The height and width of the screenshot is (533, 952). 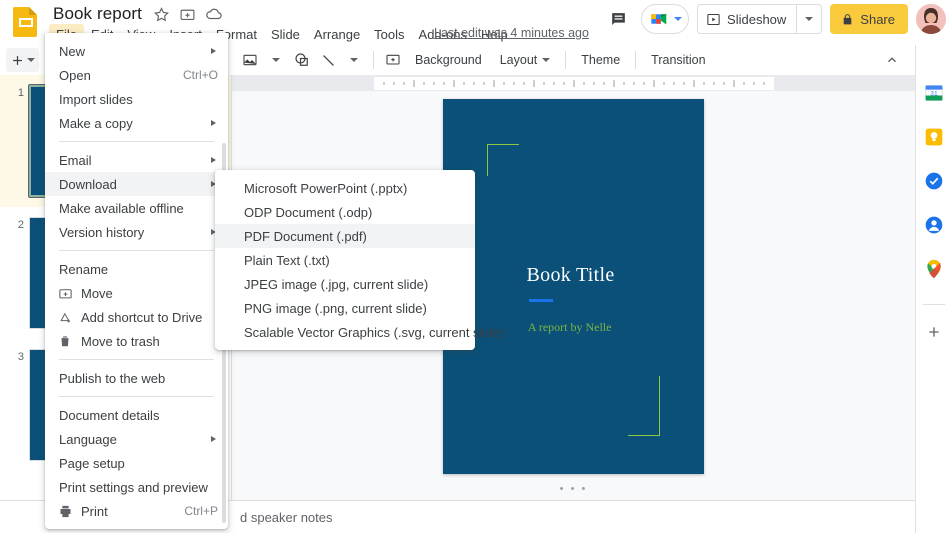 I want to click on image-icon, so click(x=250, y=60).